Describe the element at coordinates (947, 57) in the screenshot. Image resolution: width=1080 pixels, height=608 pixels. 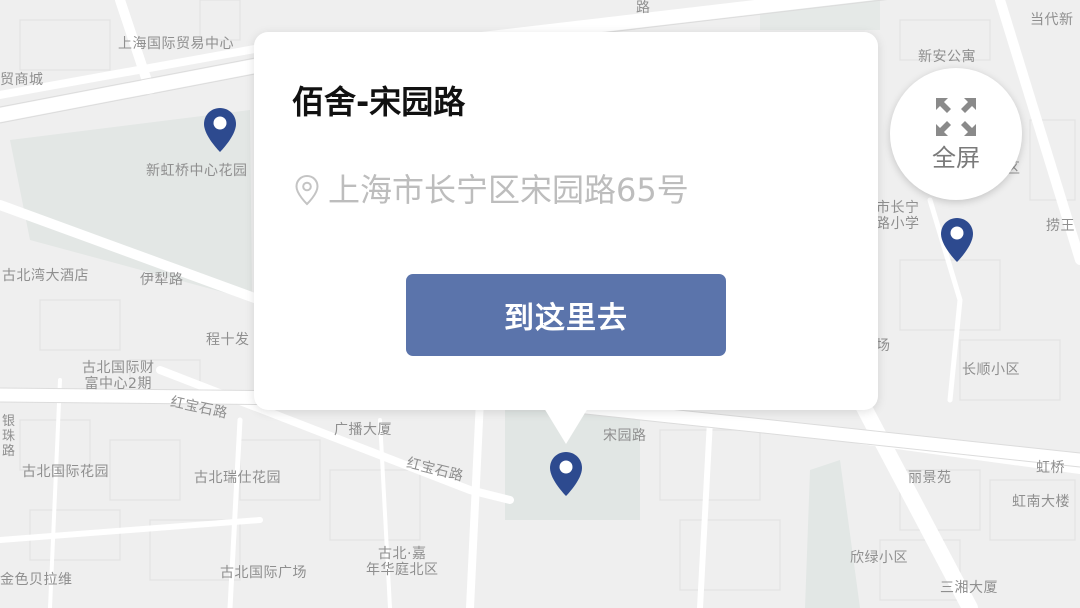
I see `map-label: 新安公寓` at that location.